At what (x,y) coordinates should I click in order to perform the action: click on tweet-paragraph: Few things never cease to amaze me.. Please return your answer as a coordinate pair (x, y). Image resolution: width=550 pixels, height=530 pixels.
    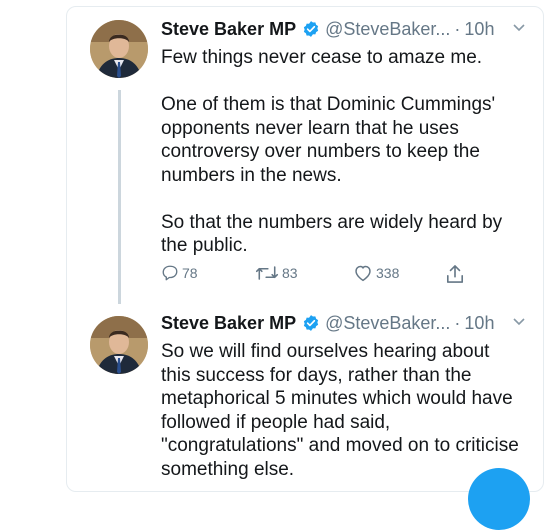
    Looking at the image, I should click on (322, 57).